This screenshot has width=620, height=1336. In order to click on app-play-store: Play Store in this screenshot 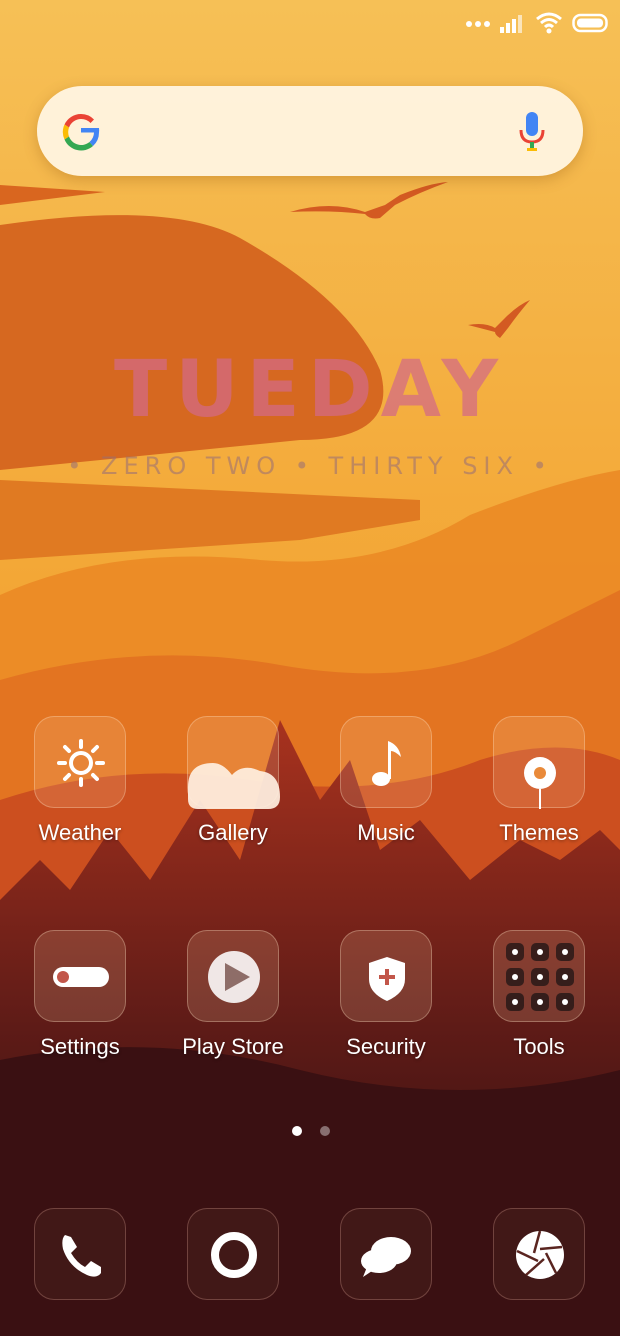, I will do `click(233, 995)`.